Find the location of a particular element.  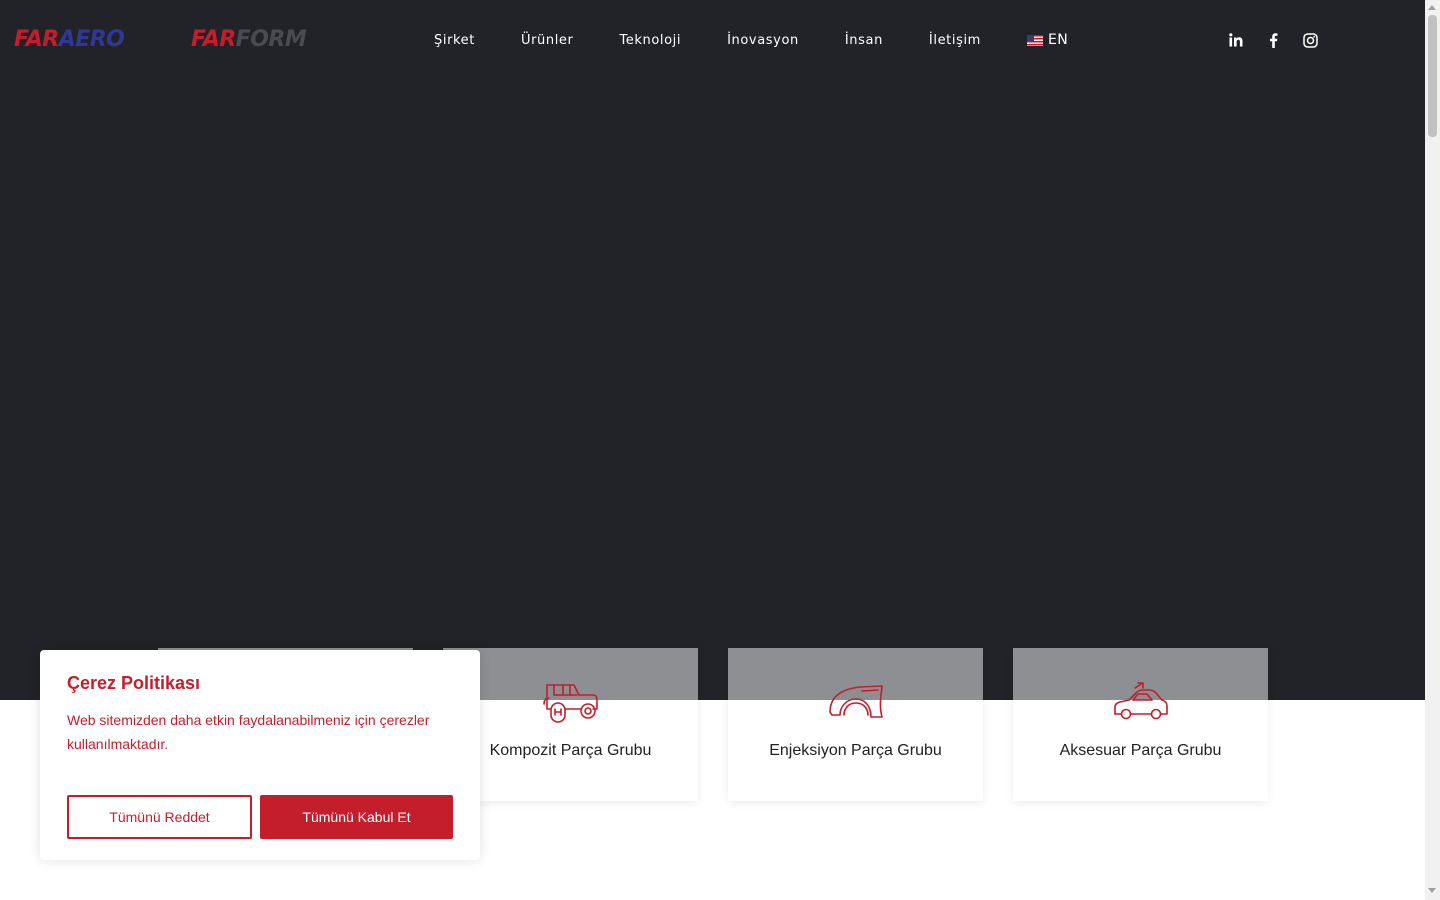

language-switch: EN is located at coordinates (1047, 40).